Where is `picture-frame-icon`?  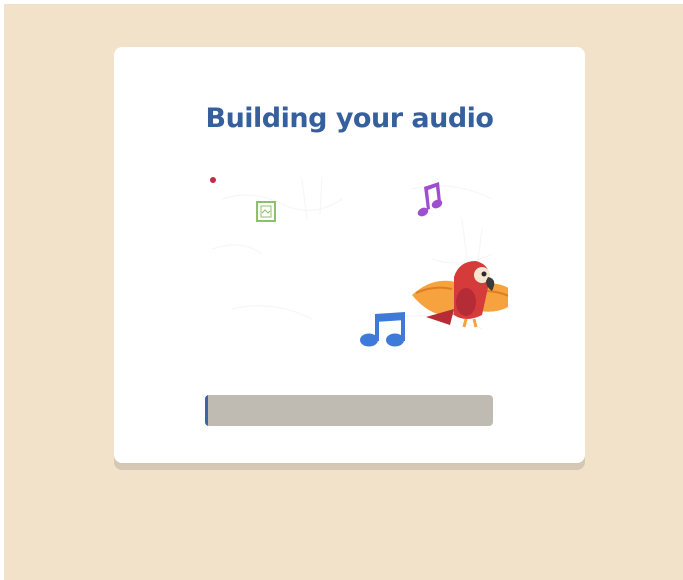 picture-frame-icon is located at coordinates (266, 211).